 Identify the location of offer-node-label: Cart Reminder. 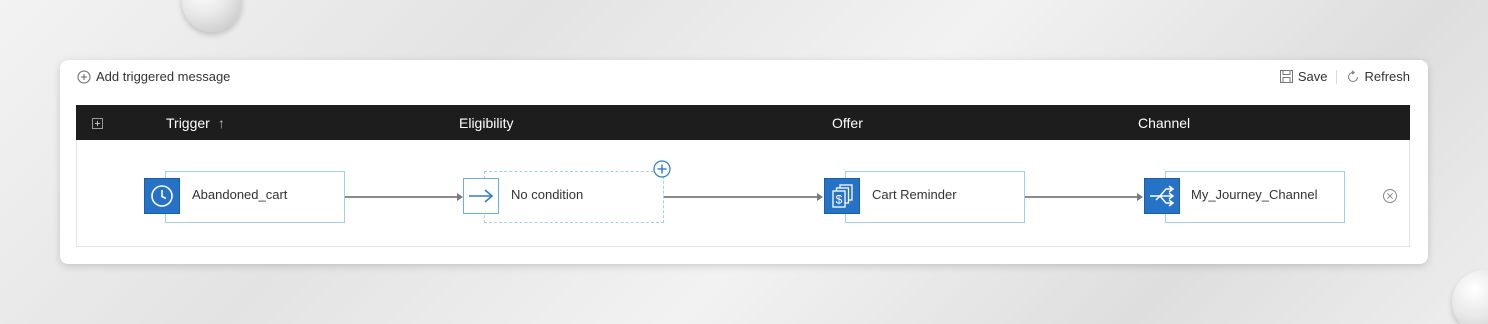
(914, 194).